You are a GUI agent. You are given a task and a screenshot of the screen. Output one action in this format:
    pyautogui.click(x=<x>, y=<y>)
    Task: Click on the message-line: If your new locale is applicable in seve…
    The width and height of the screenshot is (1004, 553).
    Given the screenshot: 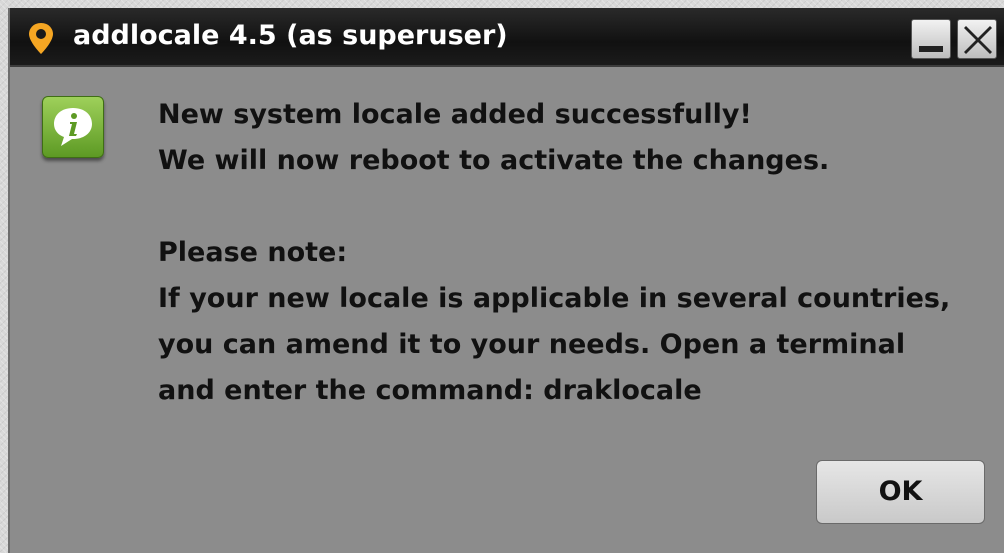 What is the action you would take?
    pyautogui.click(x=554, y=298)
    